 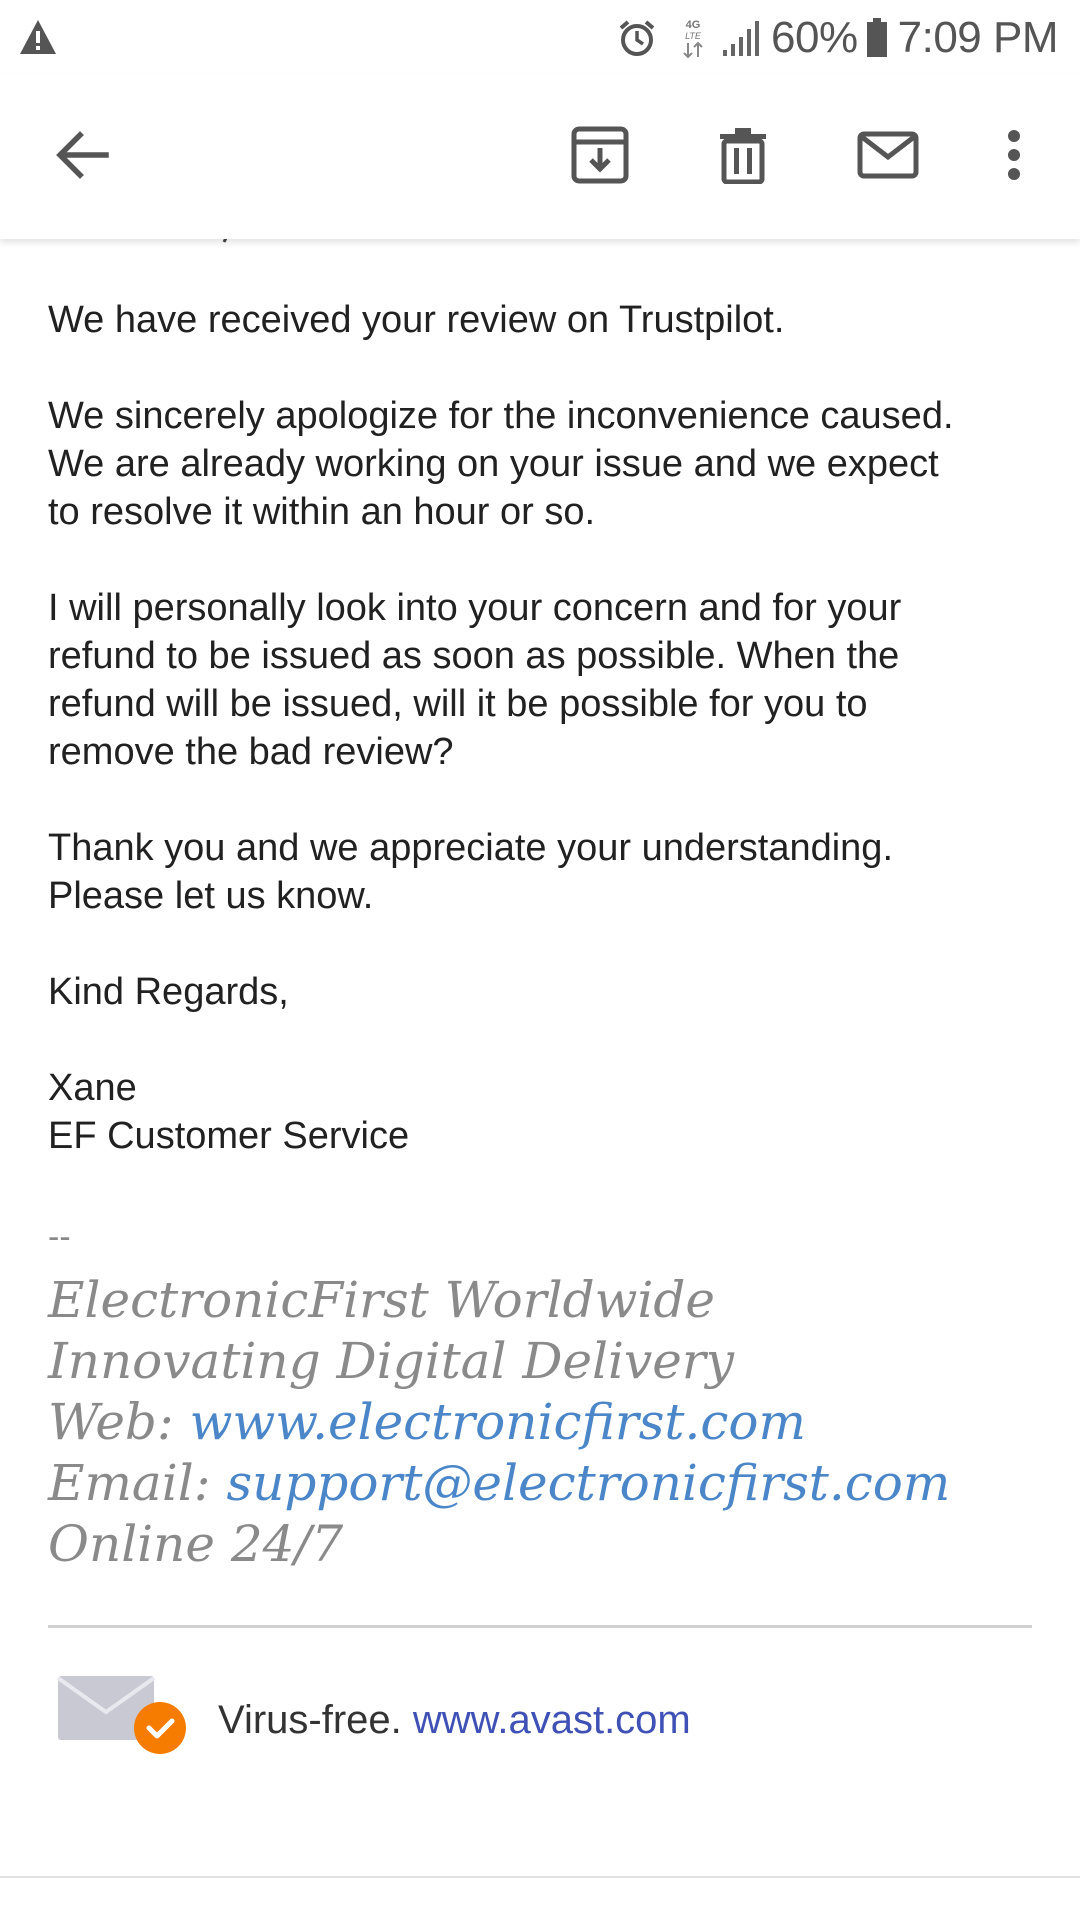 I want to click on bottom-divider, so click(x=540, y=1877).